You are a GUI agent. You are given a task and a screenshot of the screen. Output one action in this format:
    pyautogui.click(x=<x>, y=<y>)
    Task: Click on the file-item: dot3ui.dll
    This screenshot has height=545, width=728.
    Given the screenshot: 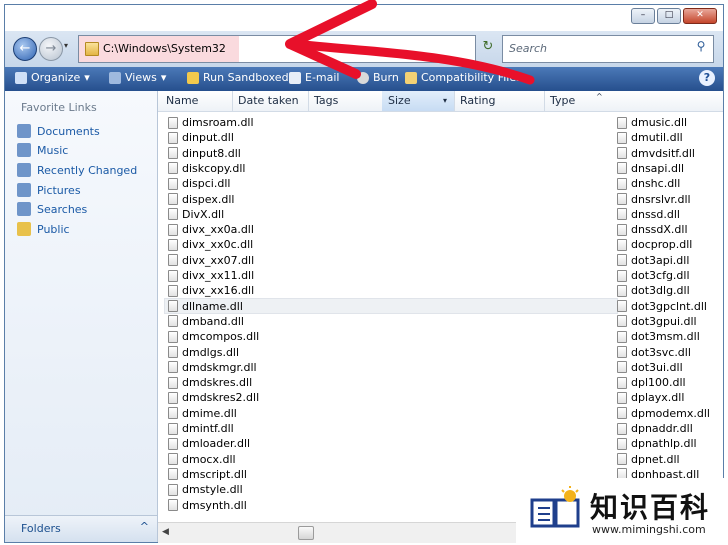 What is the action you would take?
    pyautogui.click(x=650, y=367)
    